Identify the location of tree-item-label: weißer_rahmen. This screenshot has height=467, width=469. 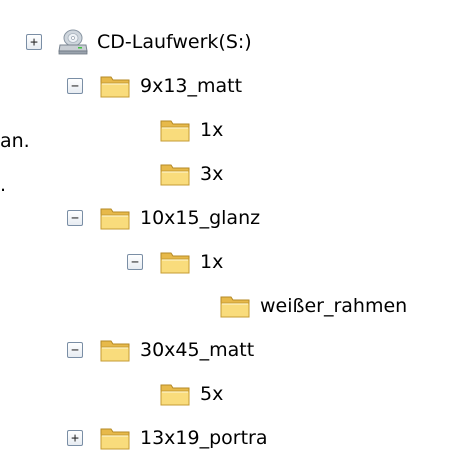
(334, 306).